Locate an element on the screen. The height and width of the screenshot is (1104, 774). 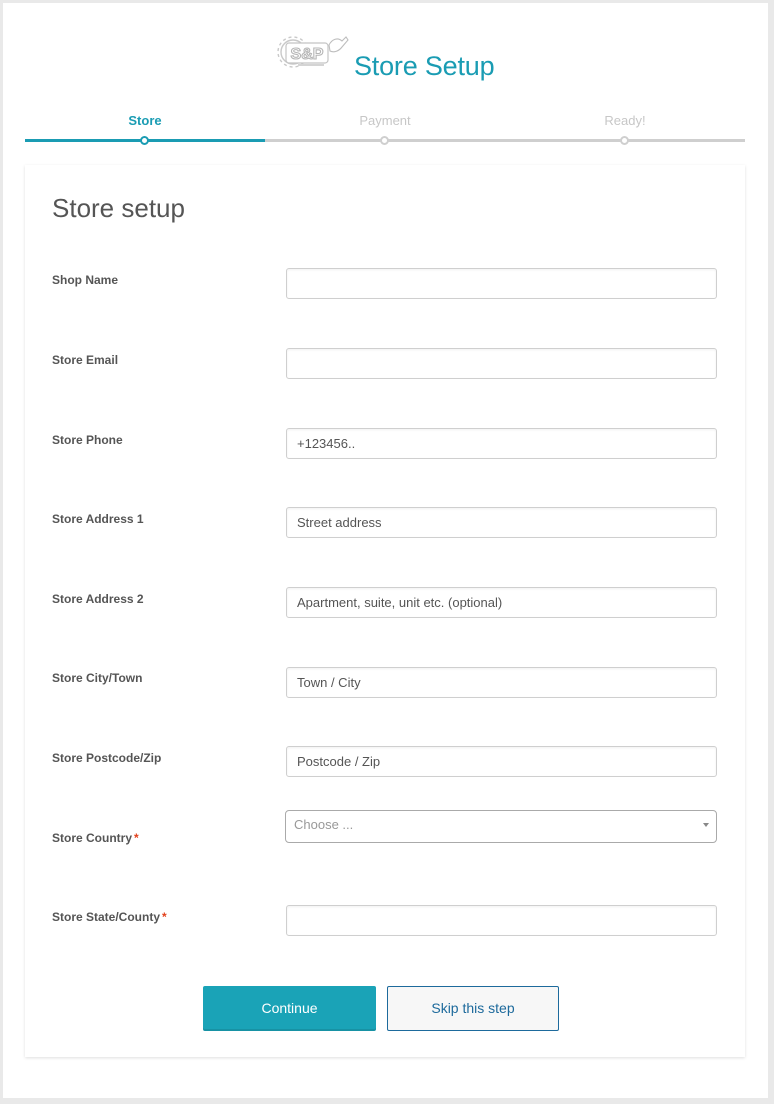
store-address2-label: Store Address 2 is located at coordinates (98, 599).